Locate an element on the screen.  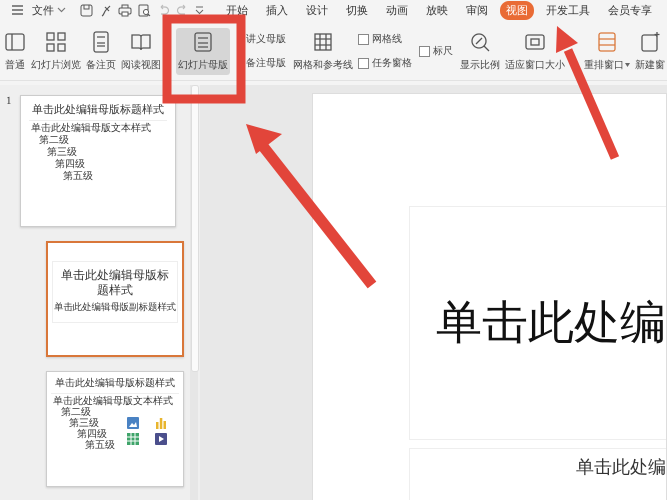
view-button: 普通 is located at coordinates (15, 51).